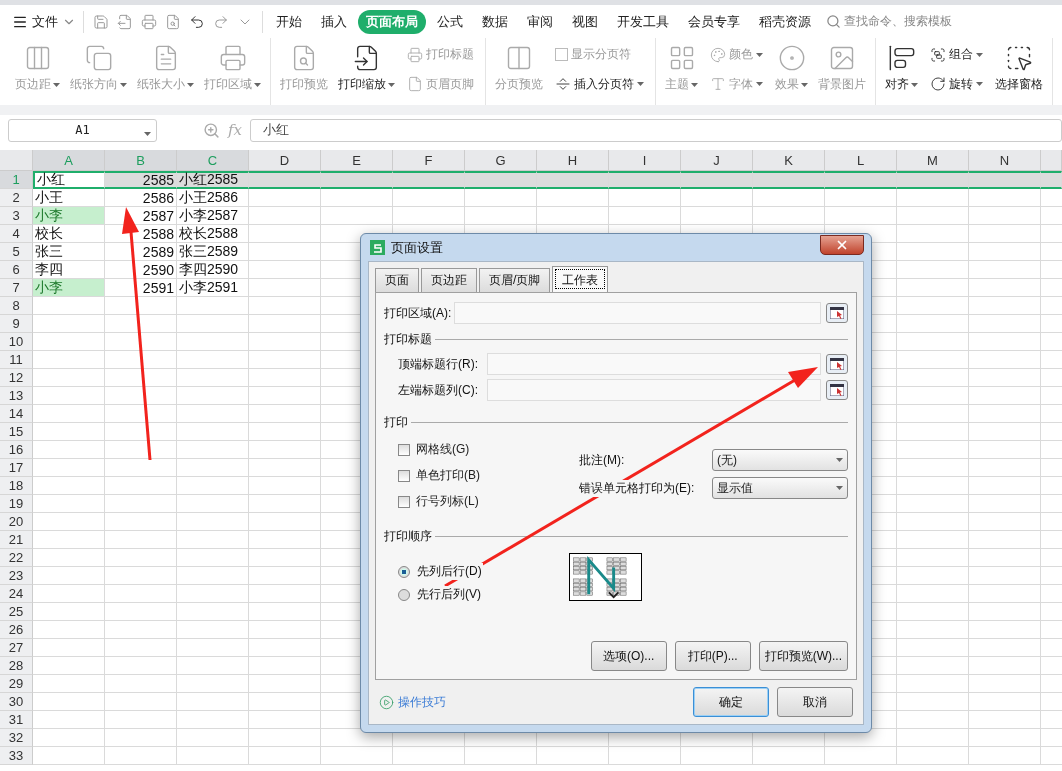  I want to click on name-box: A1, so click(82, 130).